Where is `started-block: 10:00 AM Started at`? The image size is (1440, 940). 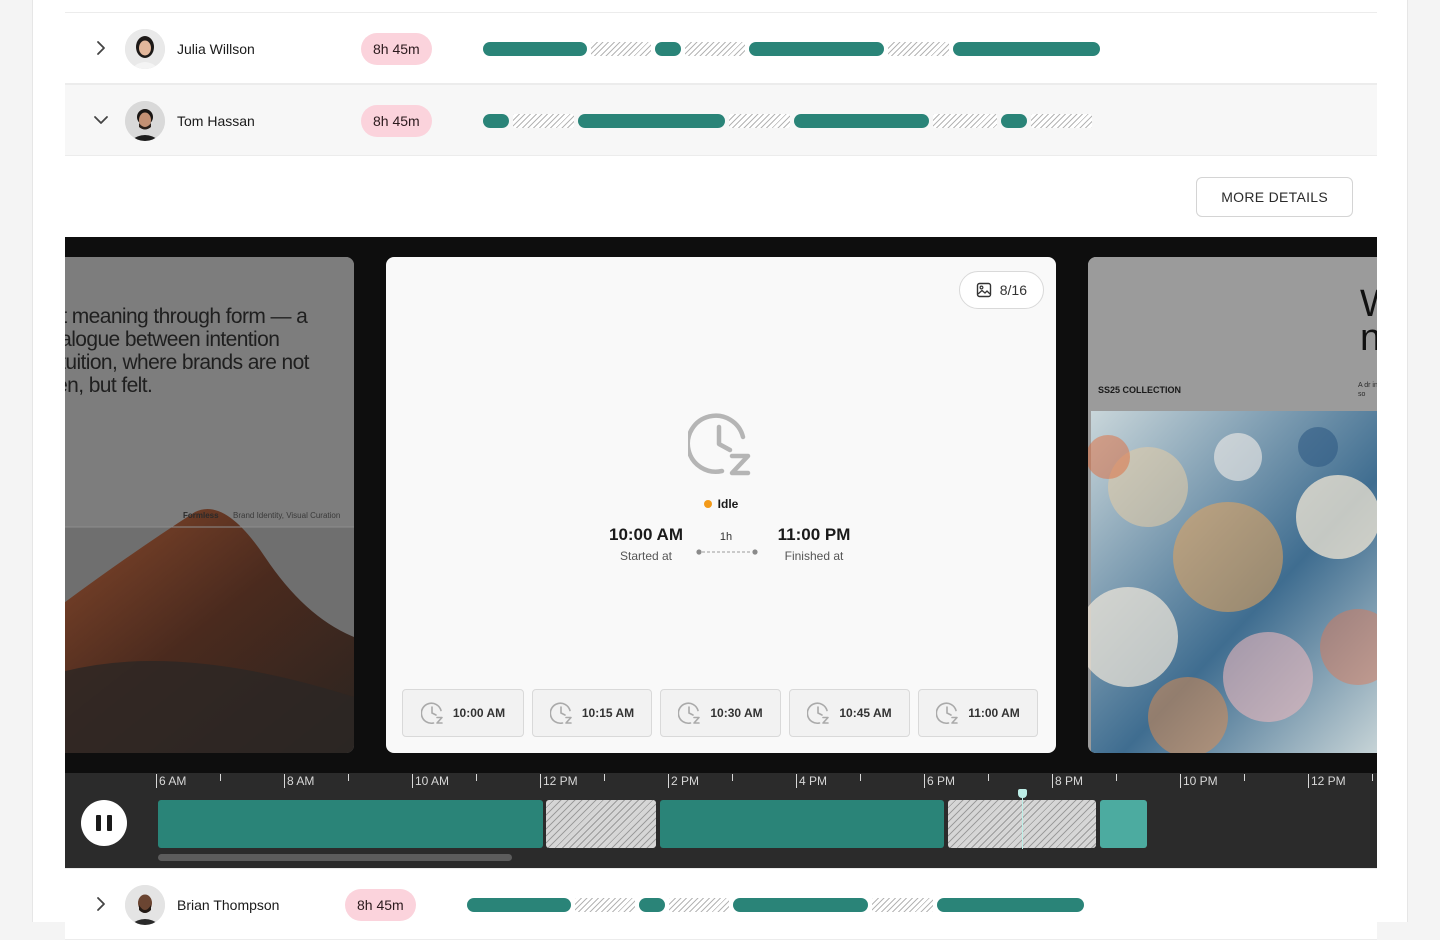
started-block: 10:00 AM Started at is located at coordinates (646, 544).